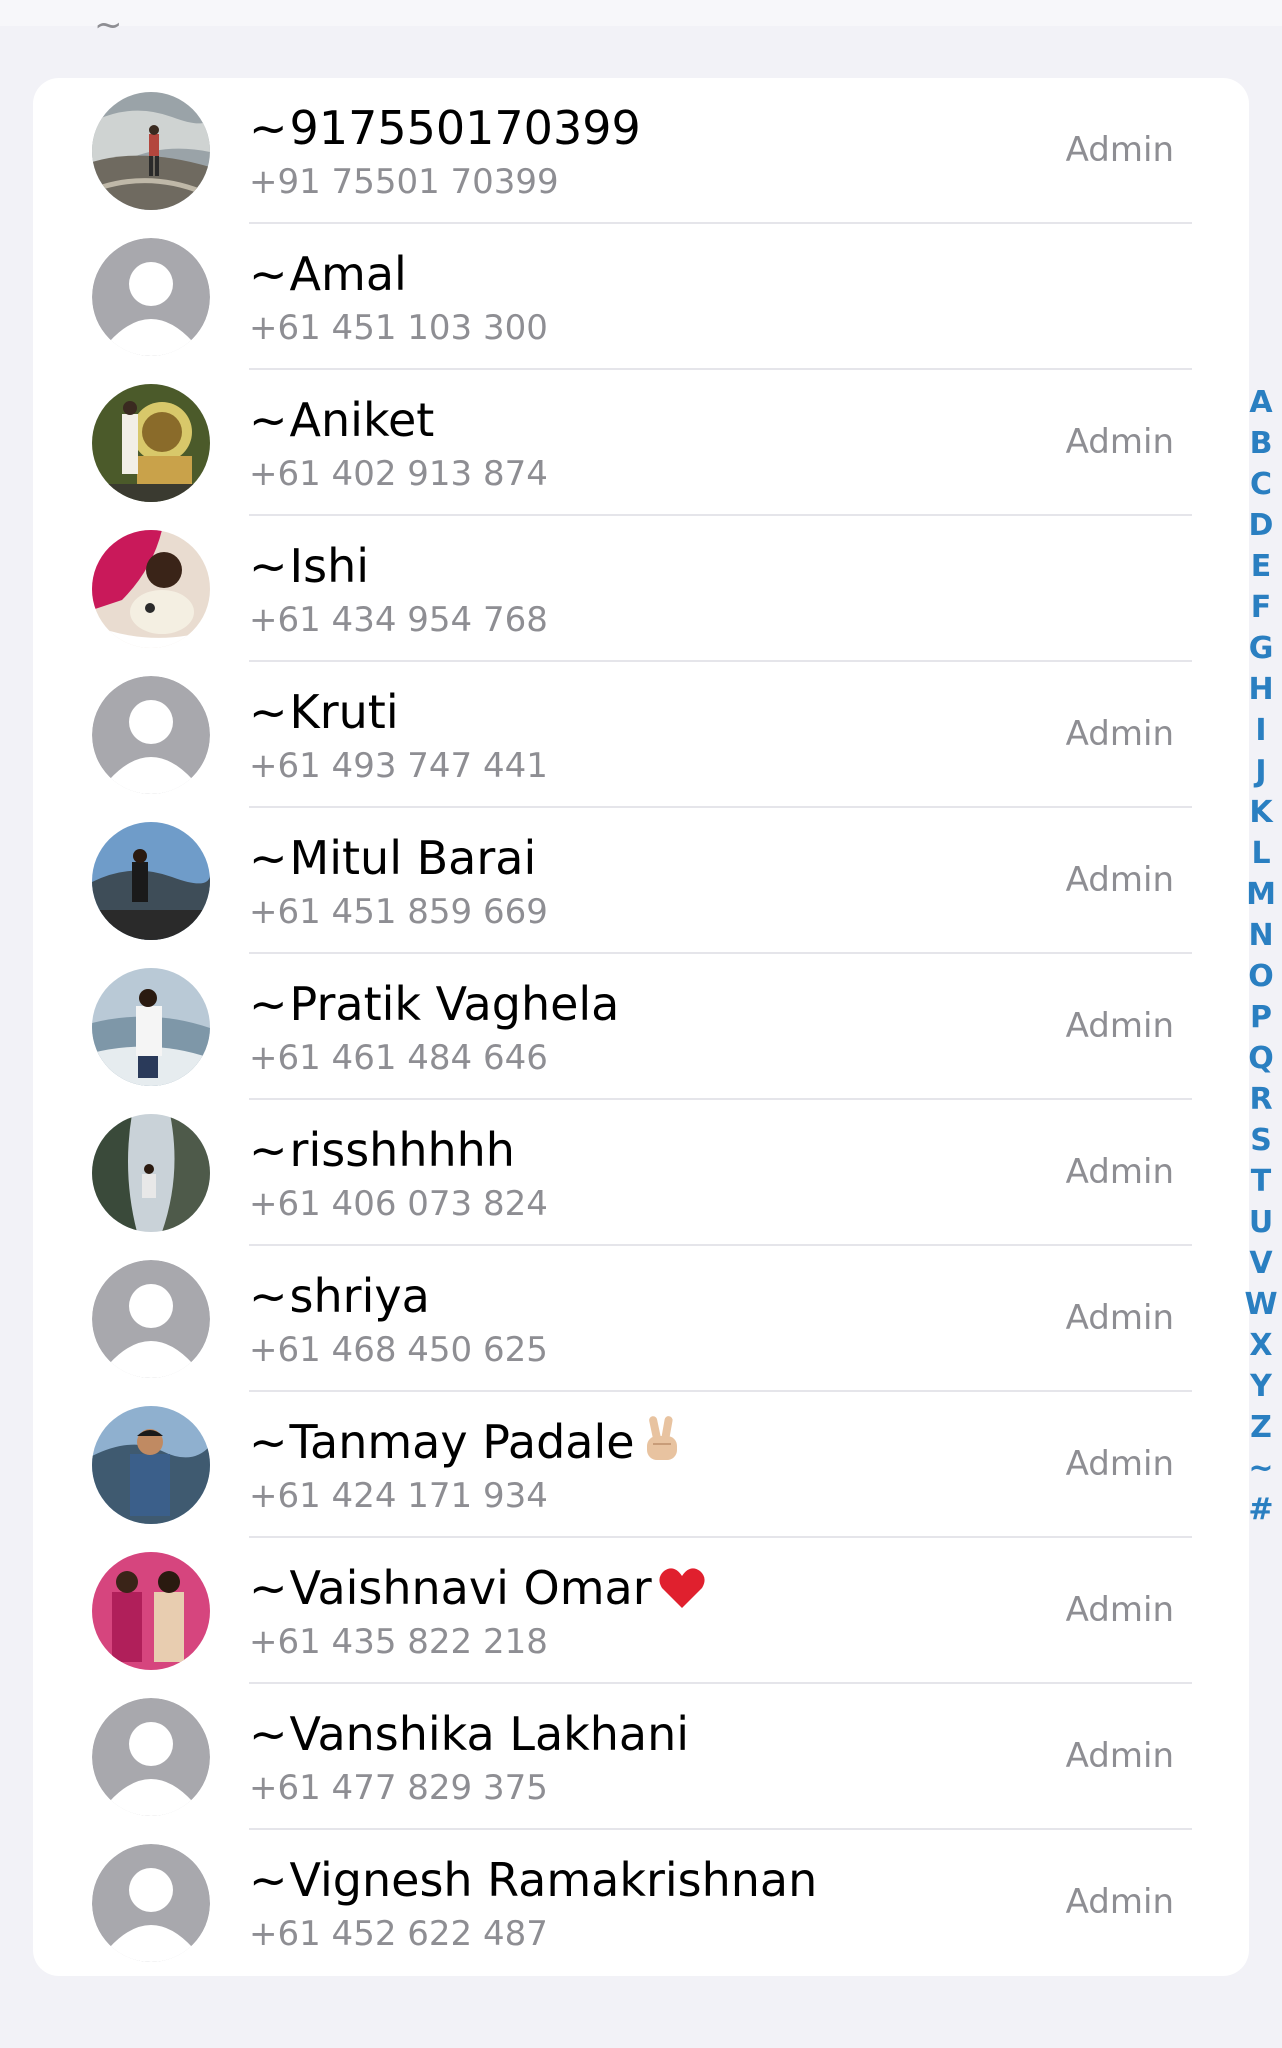 Image resolution: width=1282 pixels, height=2048 pixels. Describe the element at coordinates (398, 1642) in the screenshot. I see `member-phone: +61 435 822 218` at that location.